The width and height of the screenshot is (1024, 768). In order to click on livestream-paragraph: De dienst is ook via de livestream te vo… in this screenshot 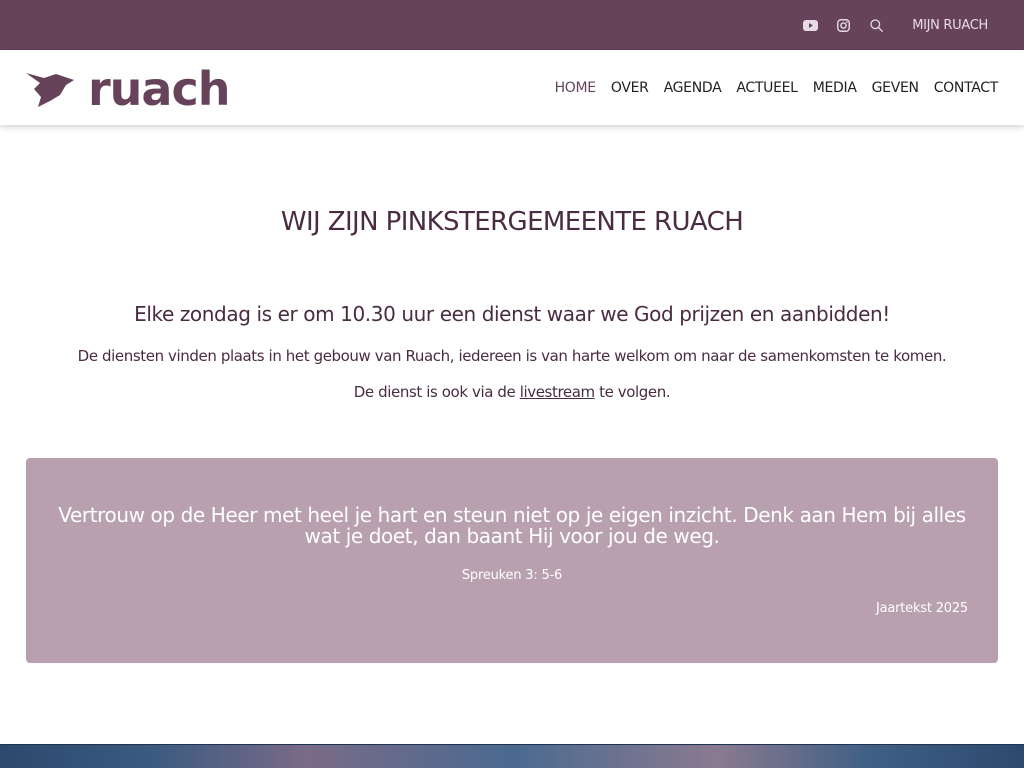, I will do `click(512, 392)`.